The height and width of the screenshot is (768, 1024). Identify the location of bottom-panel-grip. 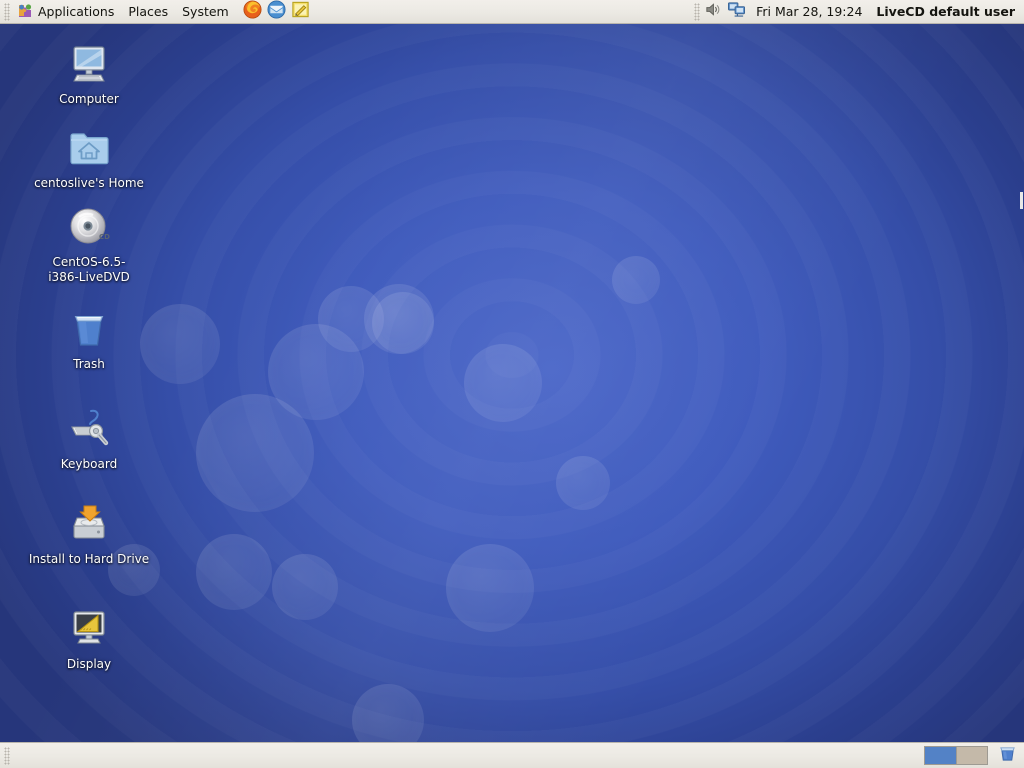
(7, 755).